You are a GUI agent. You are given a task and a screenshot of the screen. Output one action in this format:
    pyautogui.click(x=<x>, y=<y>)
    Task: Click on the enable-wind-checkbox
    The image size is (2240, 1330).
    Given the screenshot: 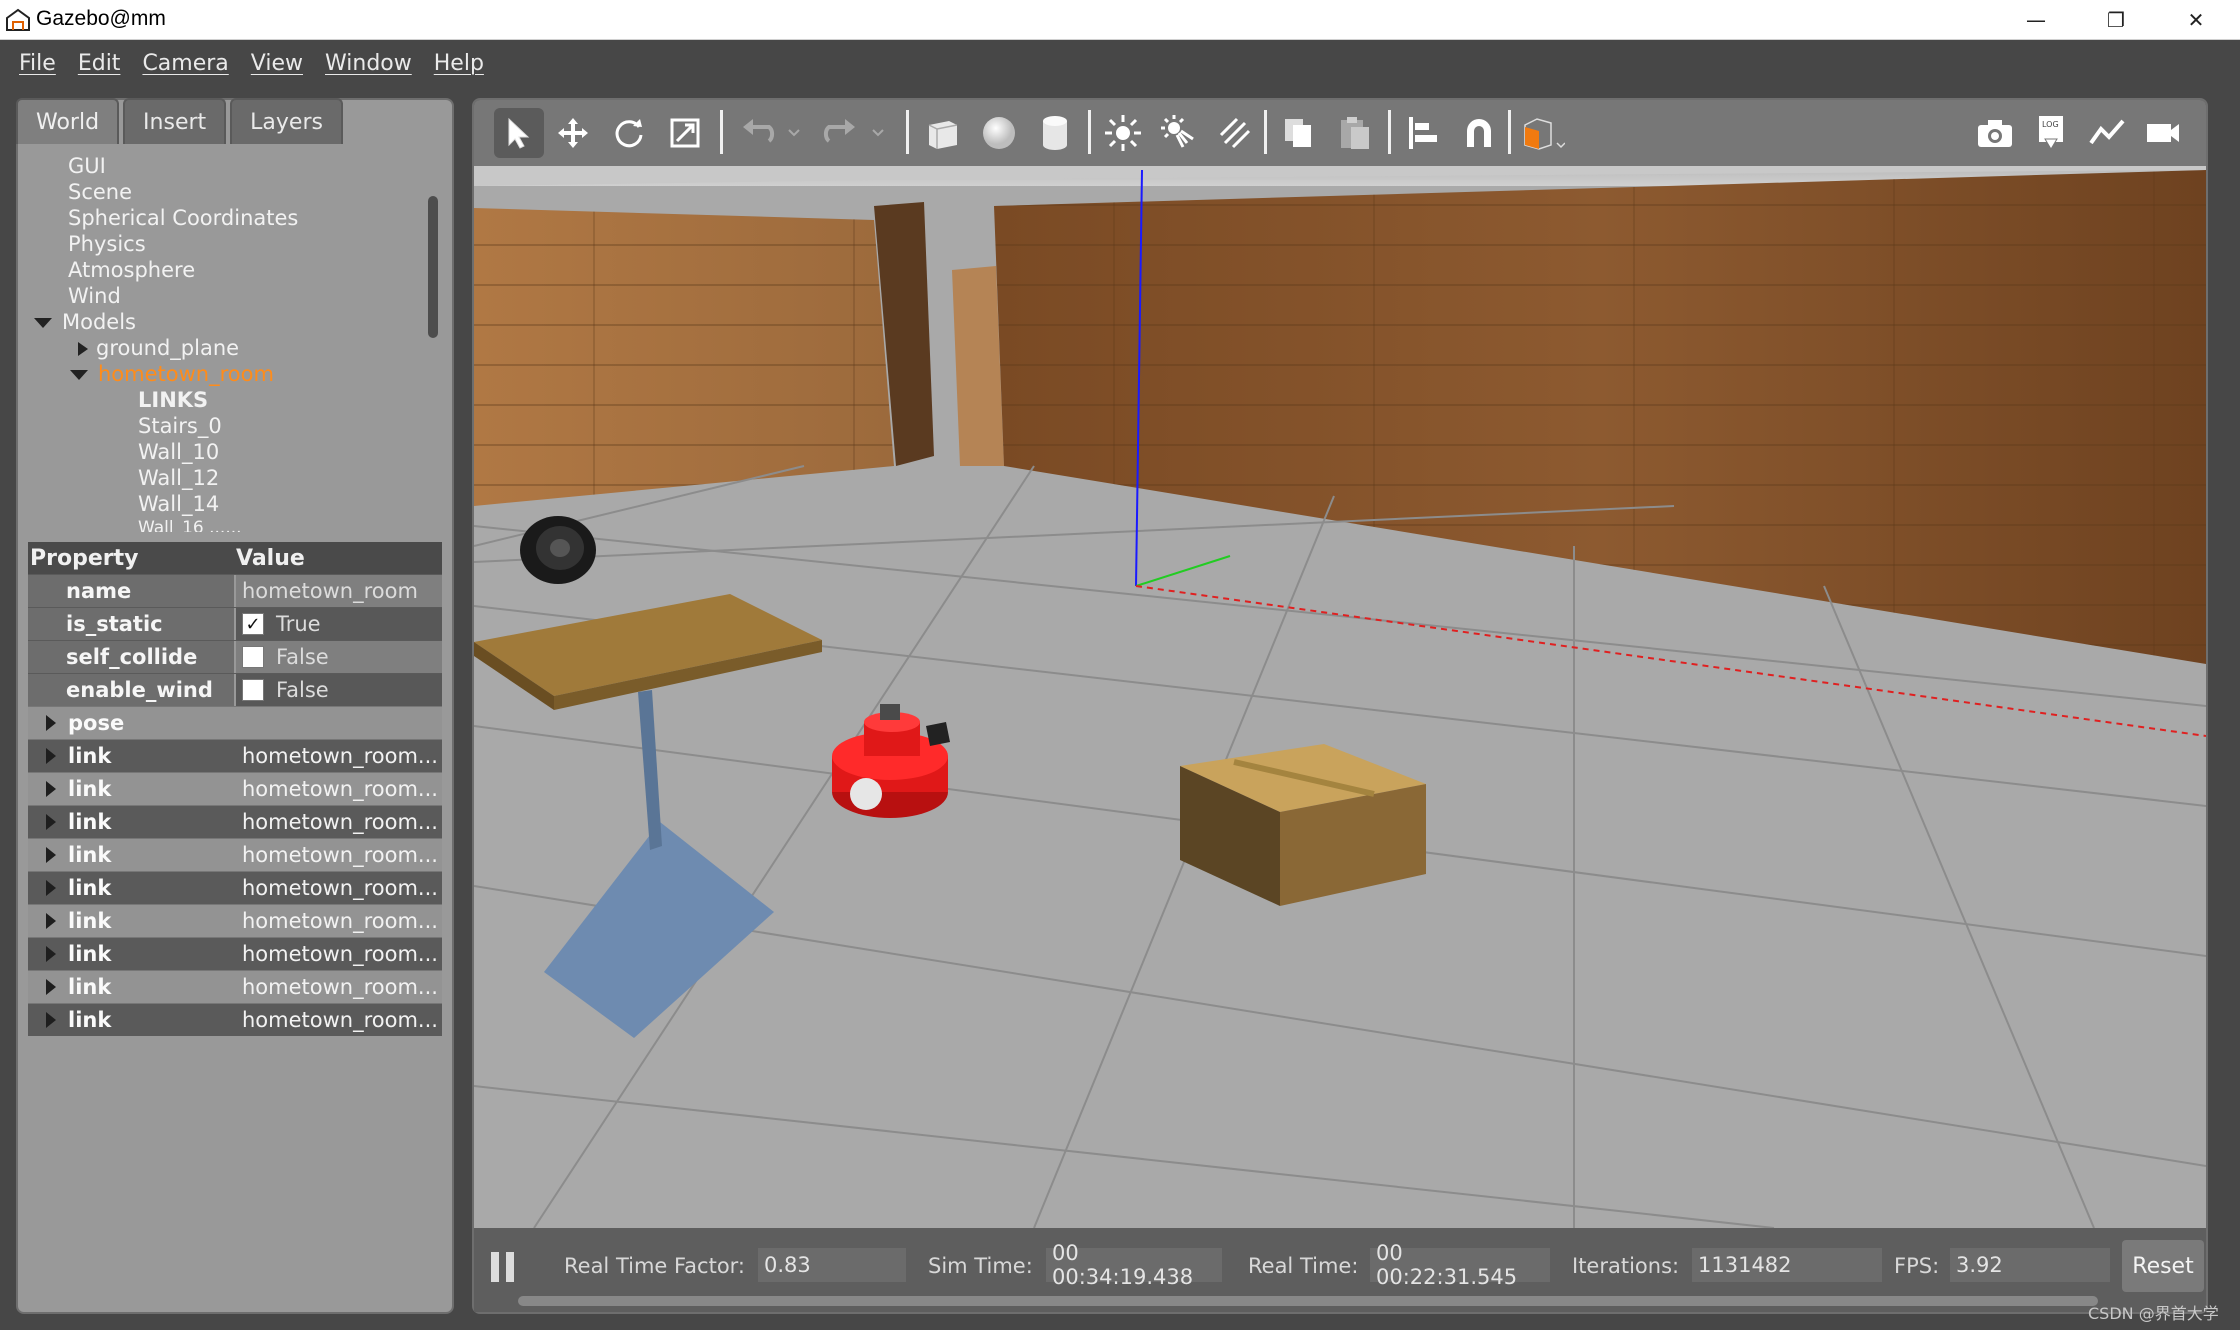 What is the action you would take?
    pyautogui.click(x=253, y=690)
    